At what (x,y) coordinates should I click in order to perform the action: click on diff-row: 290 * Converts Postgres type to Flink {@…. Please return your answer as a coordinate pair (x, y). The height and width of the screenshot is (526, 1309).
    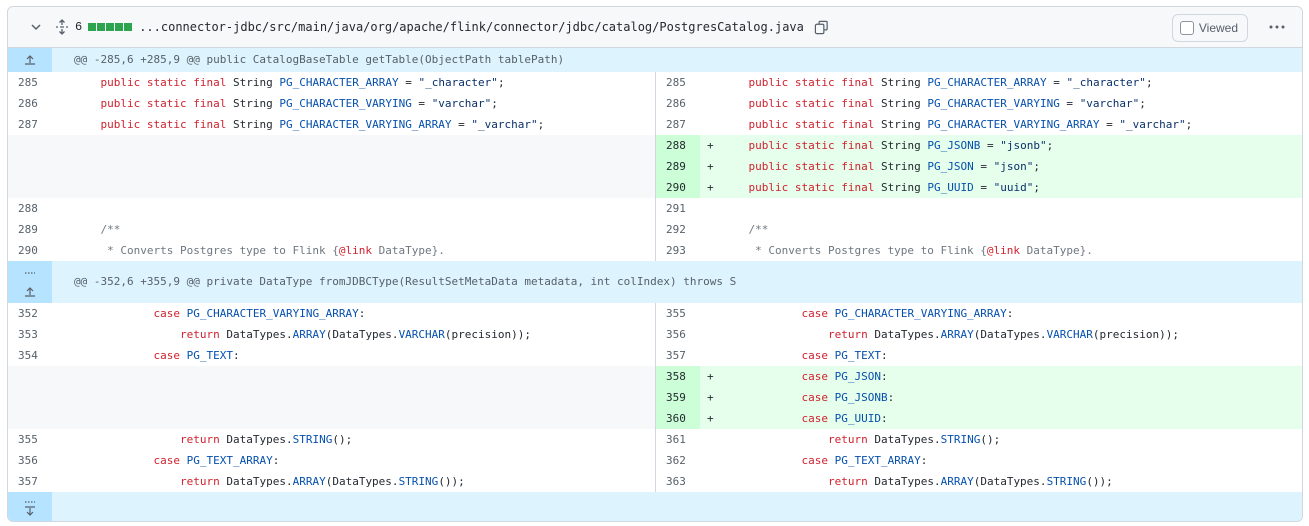
    Looking at the image, I should click on (655, 250).